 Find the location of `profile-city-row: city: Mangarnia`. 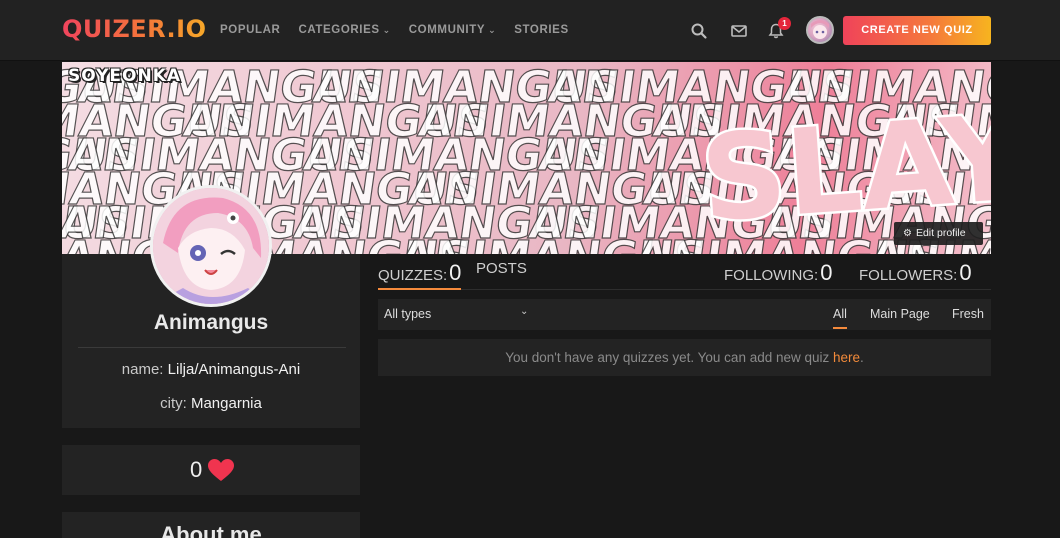

profile-city-row: city: Mangarnia is located at coordinates (211, 403).